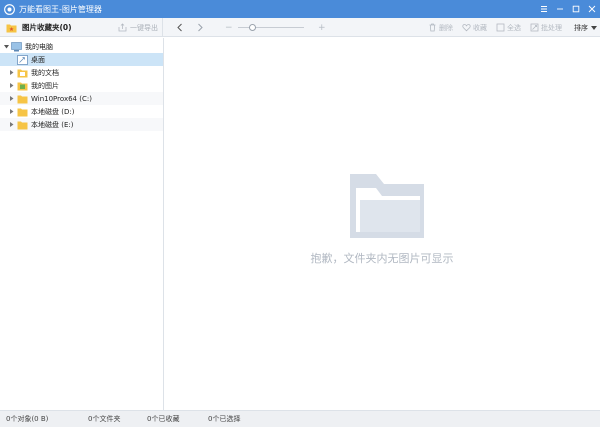 Image resolution: width=600 pixels, height=427 pixels. I want to click on tree-item-drive-d: 本地磁盘 (D:), so click(81, 111).